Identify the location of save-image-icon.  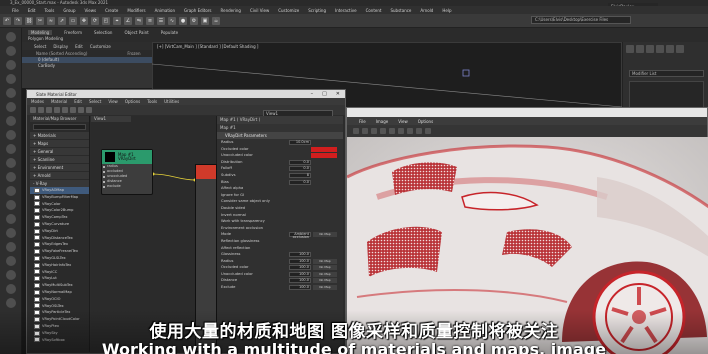
(356, 131).